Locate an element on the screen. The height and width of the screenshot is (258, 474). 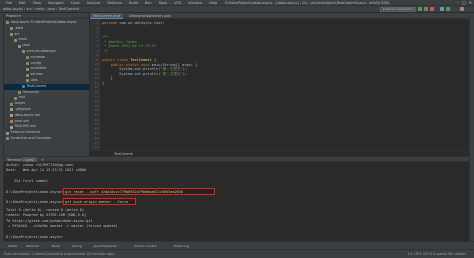
menu-item-code: Code is located at coordinates (75, 3).